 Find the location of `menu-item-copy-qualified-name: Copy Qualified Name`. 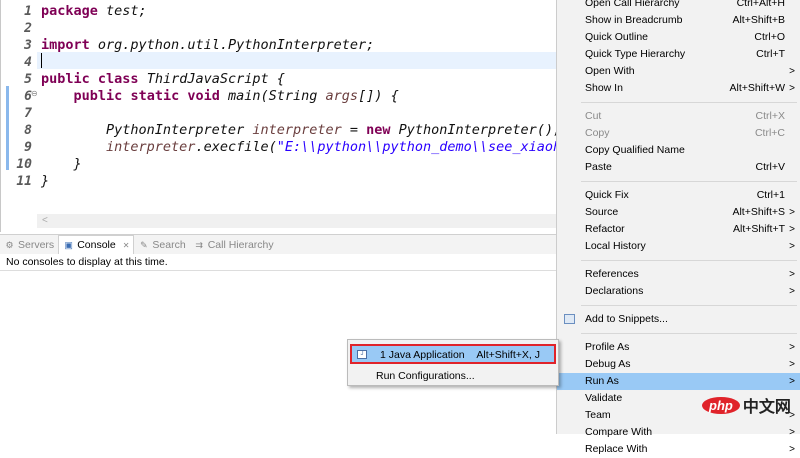

menu-item-copy-qualified-name: Copy Qualified Name is located at coordinates (678, 150).